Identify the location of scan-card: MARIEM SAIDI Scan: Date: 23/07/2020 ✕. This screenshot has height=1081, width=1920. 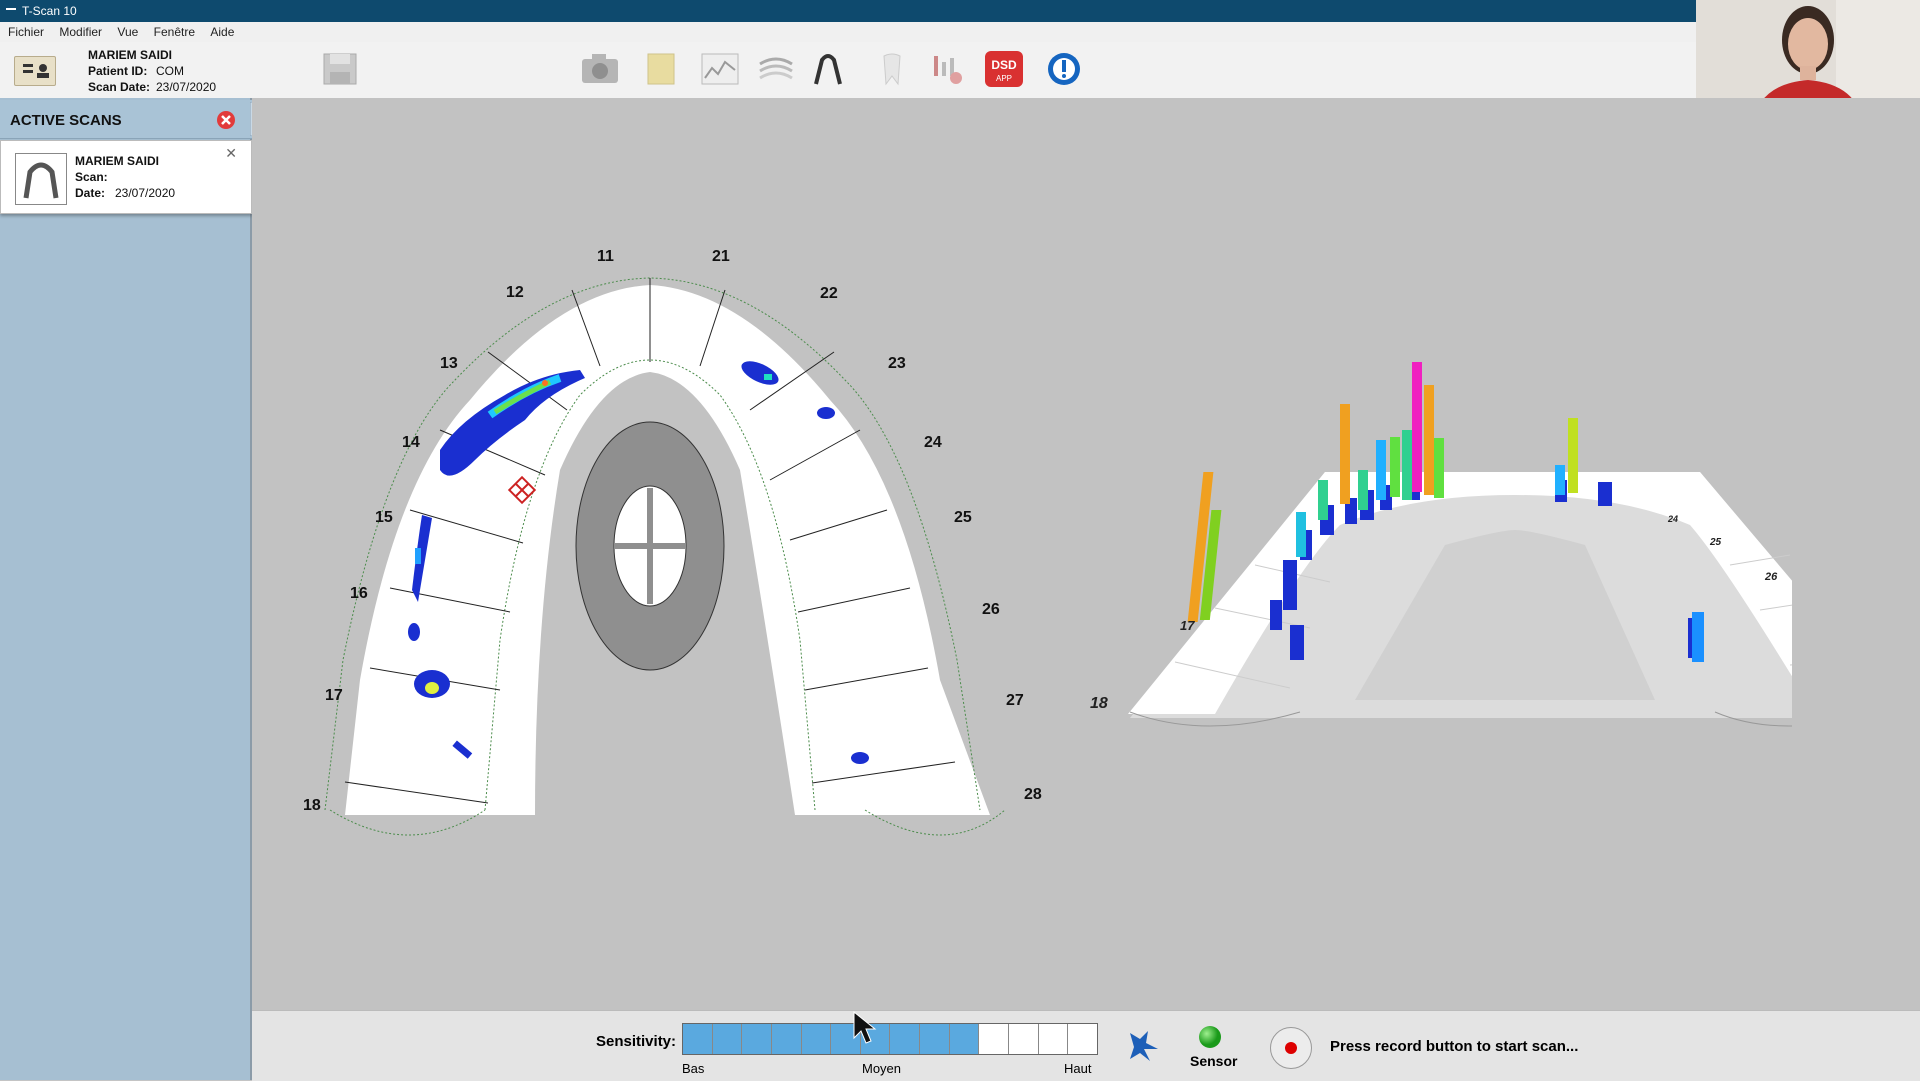
(126, 177).